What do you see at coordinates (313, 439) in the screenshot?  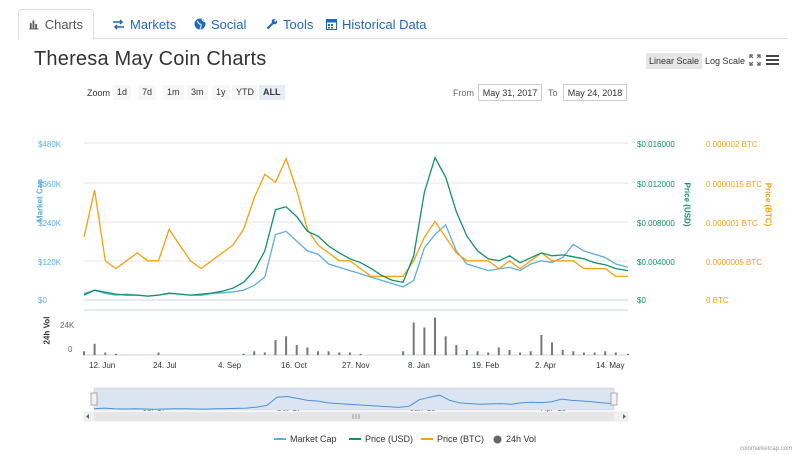 I see `legend-label: Market Cap` at bounding box center [313, 439].